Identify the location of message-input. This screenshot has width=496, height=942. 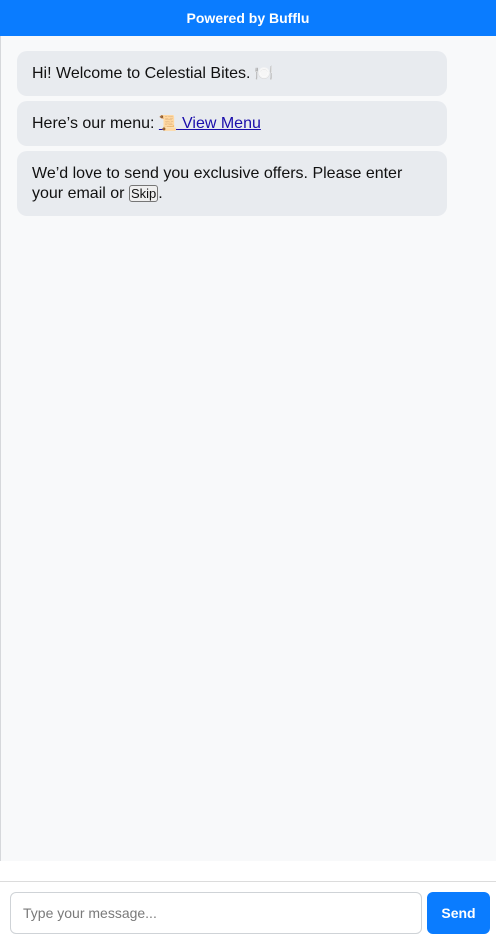
(216, 913).